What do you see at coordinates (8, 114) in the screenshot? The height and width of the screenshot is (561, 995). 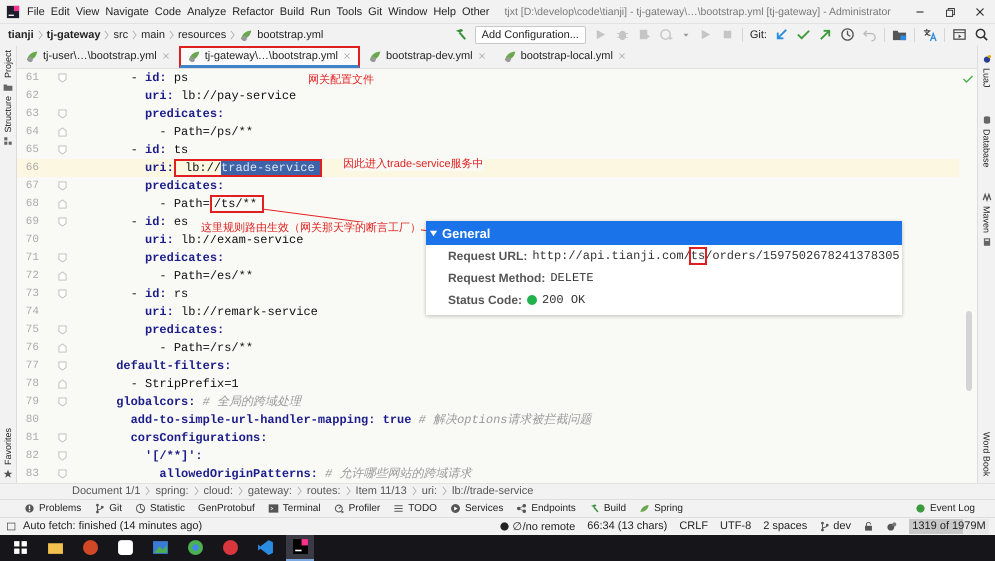 I see `tool-window-tab: Structure` at bounding box center [8, 114].